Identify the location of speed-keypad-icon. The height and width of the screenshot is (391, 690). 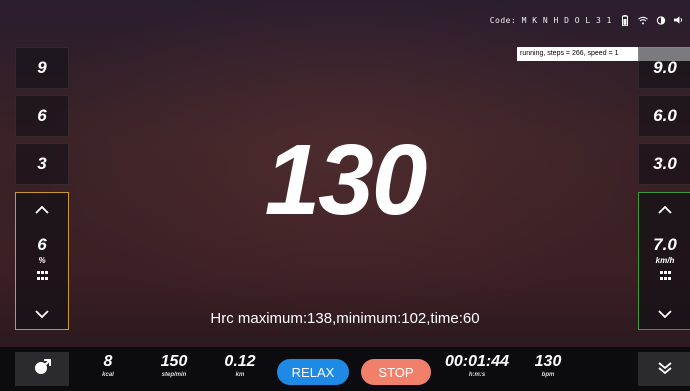
(666, 276).